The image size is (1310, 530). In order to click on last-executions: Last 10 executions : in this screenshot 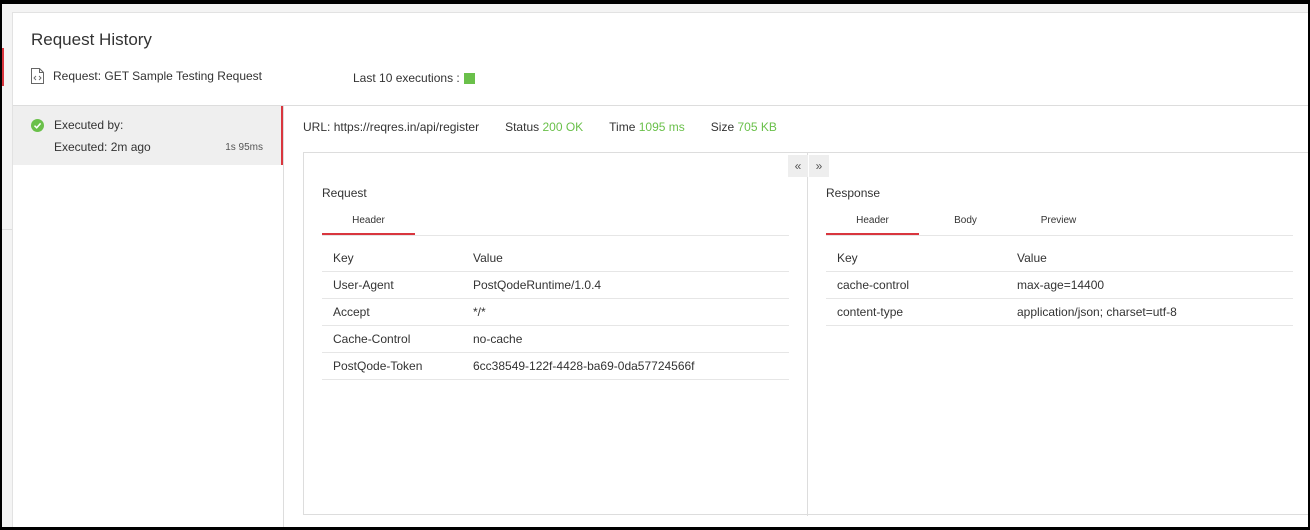, I will do `click(414, 78)`.